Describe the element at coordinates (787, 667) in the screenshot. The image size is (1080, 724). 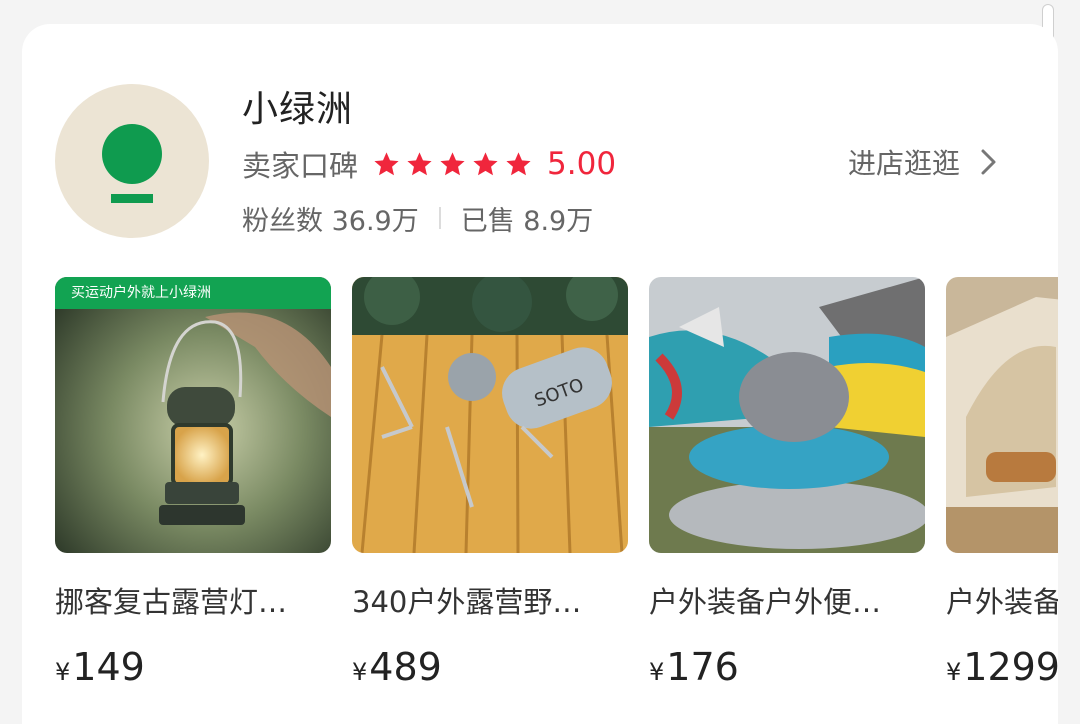
I see `product-price: ¥176` at that location.